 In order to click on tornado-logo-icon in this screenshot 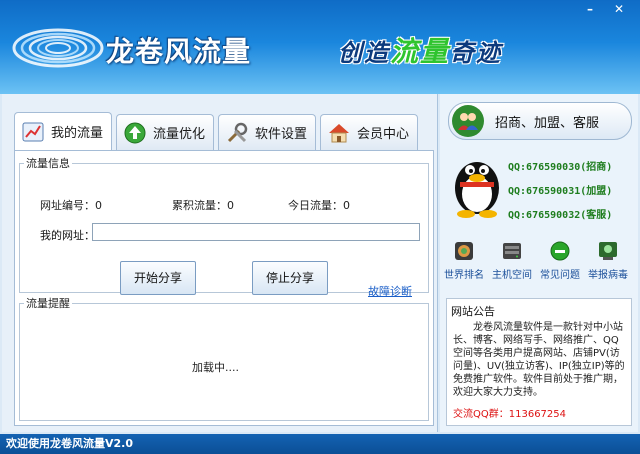, I will do `click(58, 48)`.